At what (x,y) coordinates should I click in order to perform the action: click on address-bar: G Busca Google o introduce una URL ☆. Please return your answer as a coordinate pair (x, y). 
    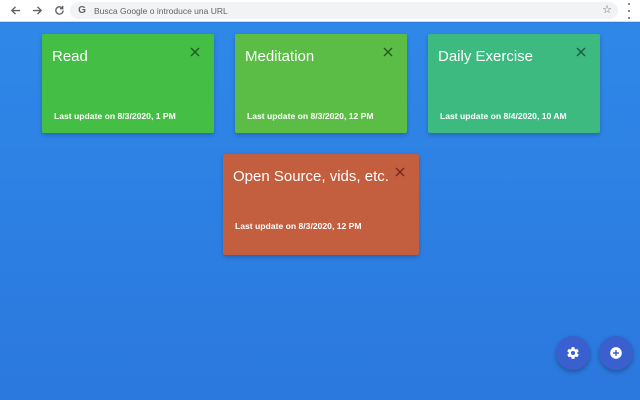
    Looking at the image, I should click on (344, 10).